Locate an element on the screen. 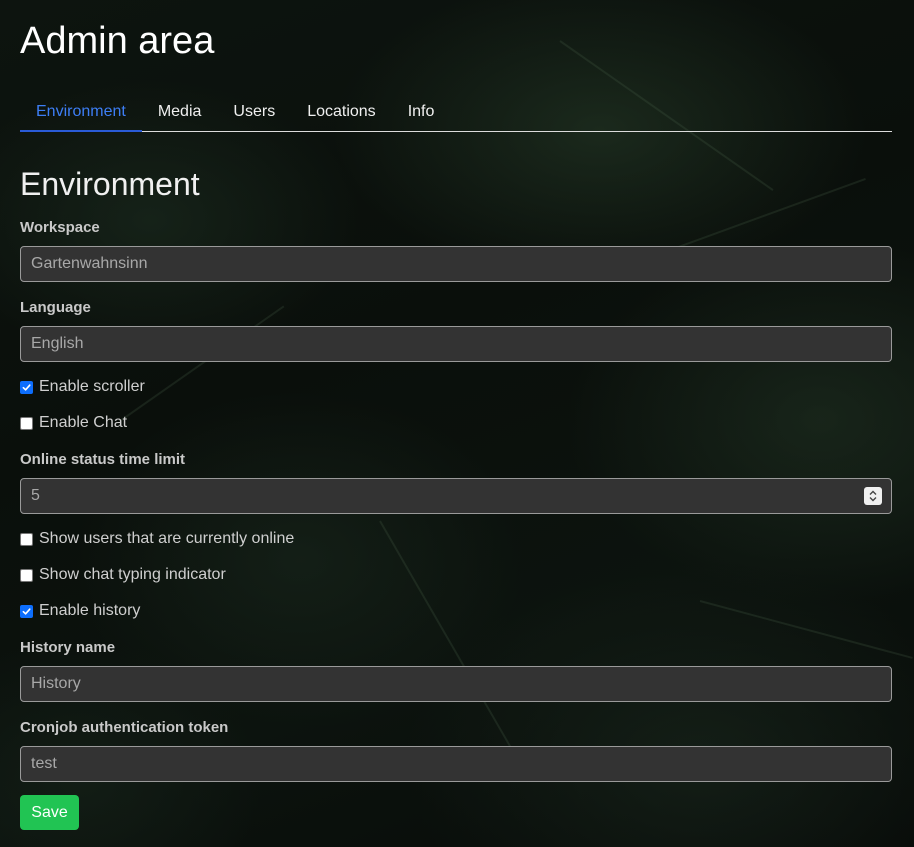  history-name-value: History is located at coordinates (56, 683).